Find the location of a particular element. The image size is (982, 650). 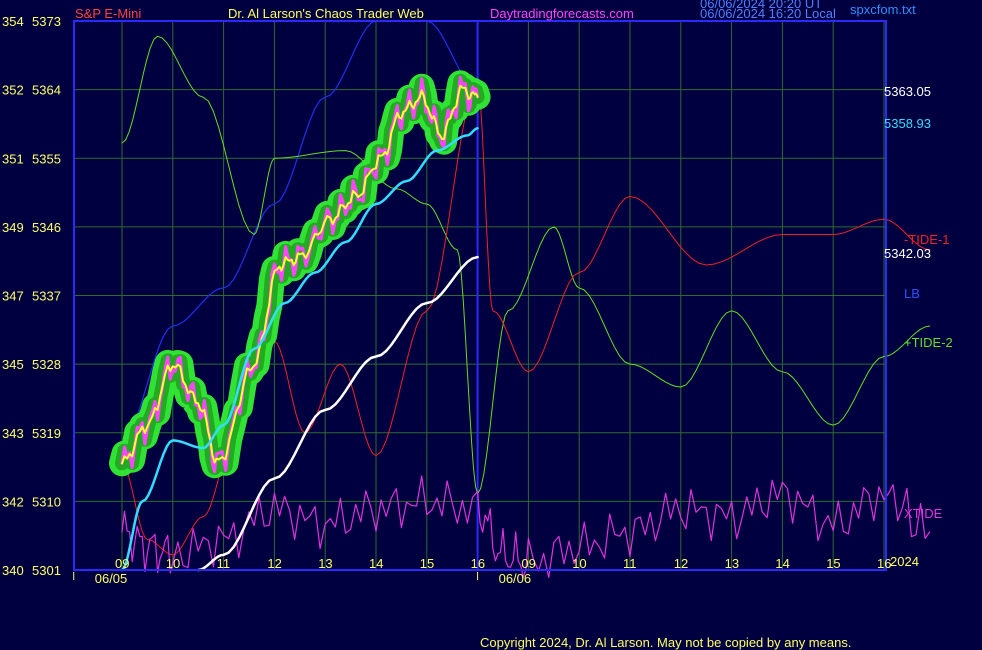

y-tick-degrees: 351 is located at coordinates (13, 158).